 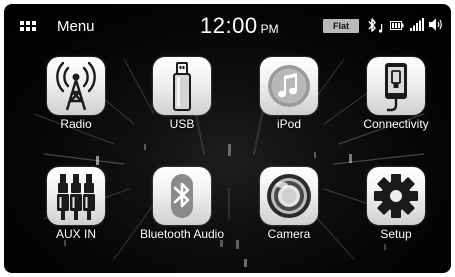 I want to click on app-bluetooth-audio-tile, so click(x=182, y=196).